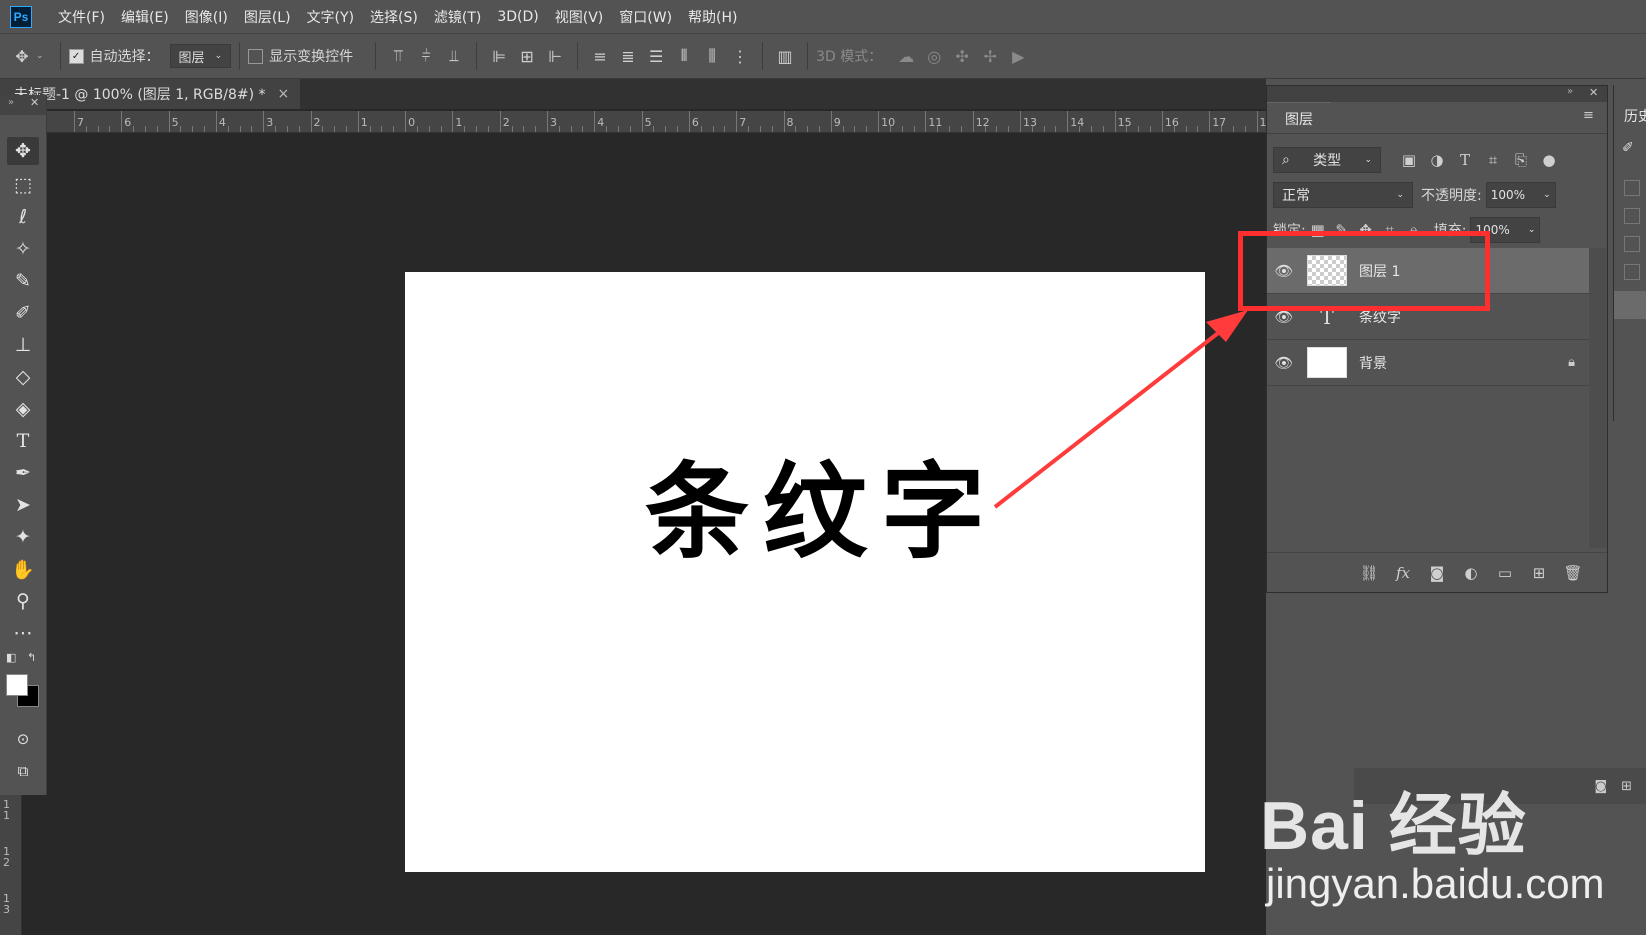 This screenshot has width=1646, height=935. Describe the element at coordinates (628, 56) in the screenshot. I see `distribute-vcenter-icon: ≣` at that location.